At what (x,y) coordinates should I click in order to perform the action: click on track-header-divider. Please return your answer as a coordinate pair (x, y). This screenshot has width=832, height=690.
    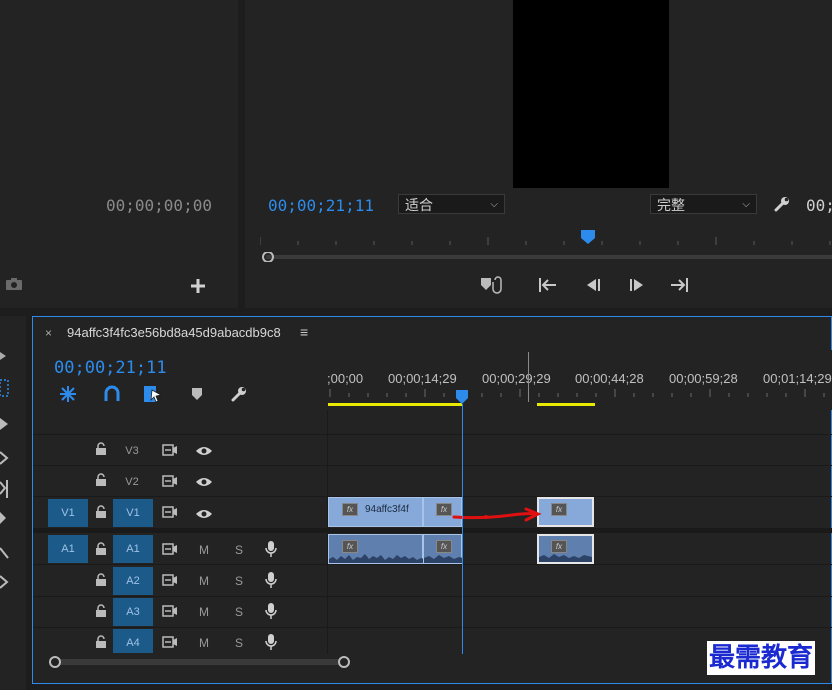
    Looking at the image, I should click on (327, 532).